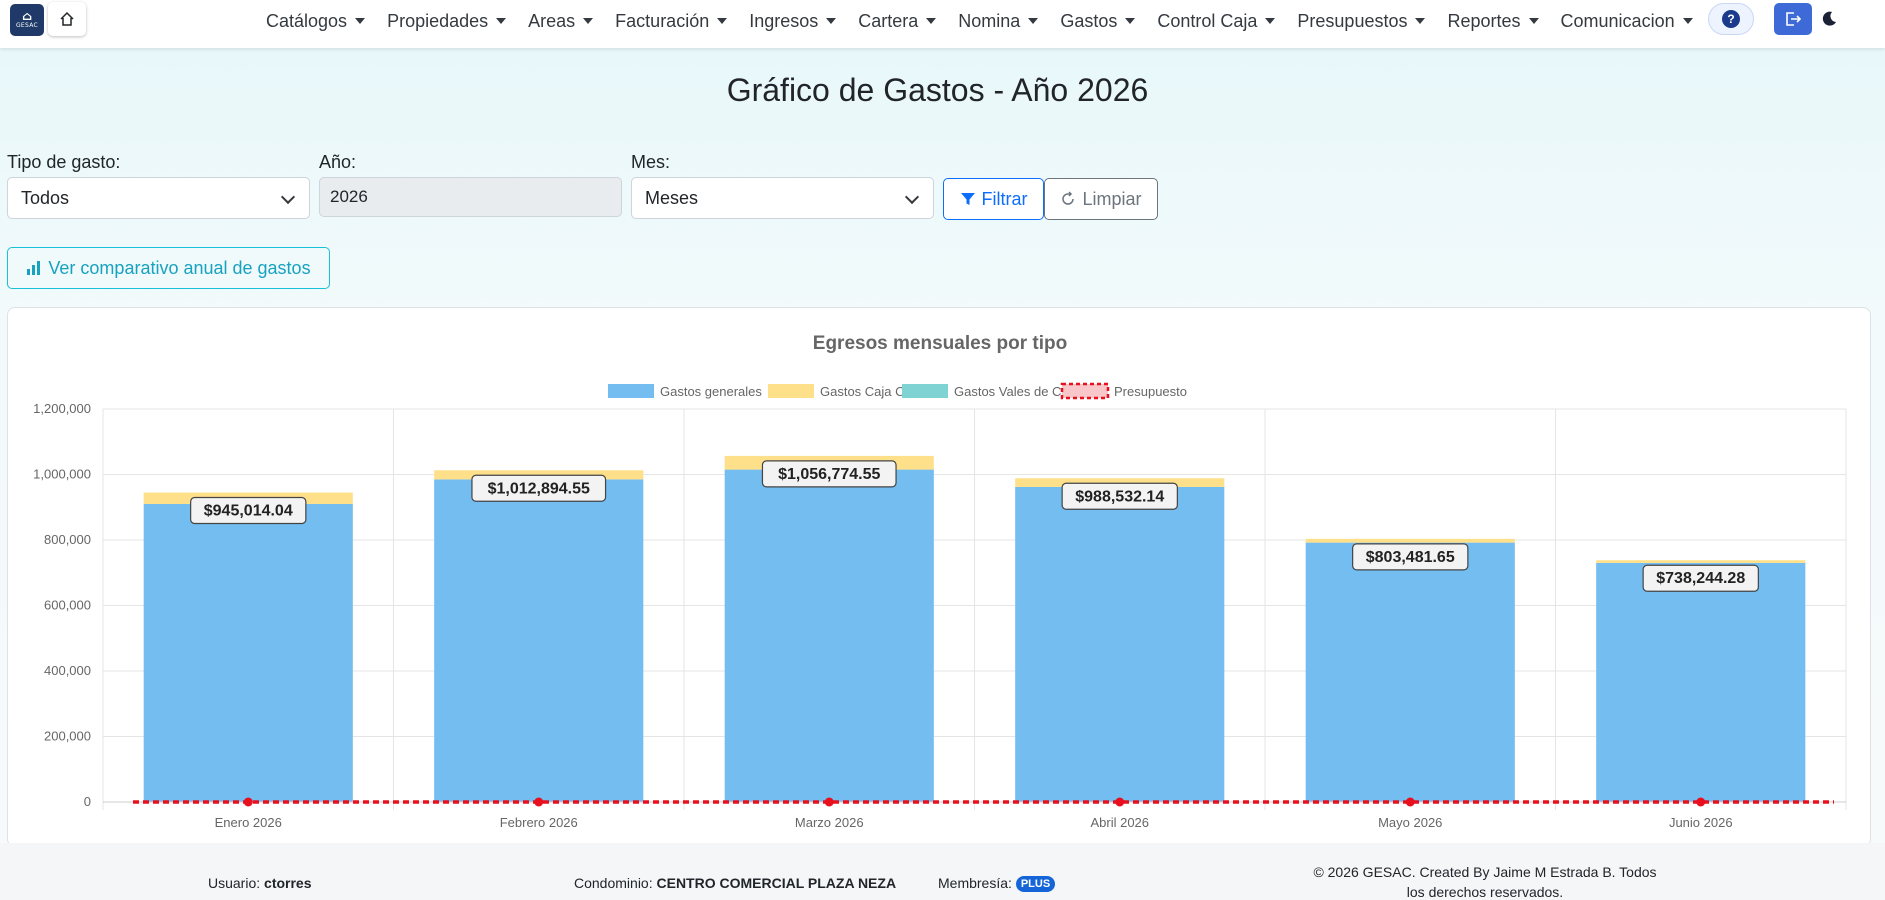 This screenshot has width=1885, height=900. I want to click on home-icon, so click(67, 18).